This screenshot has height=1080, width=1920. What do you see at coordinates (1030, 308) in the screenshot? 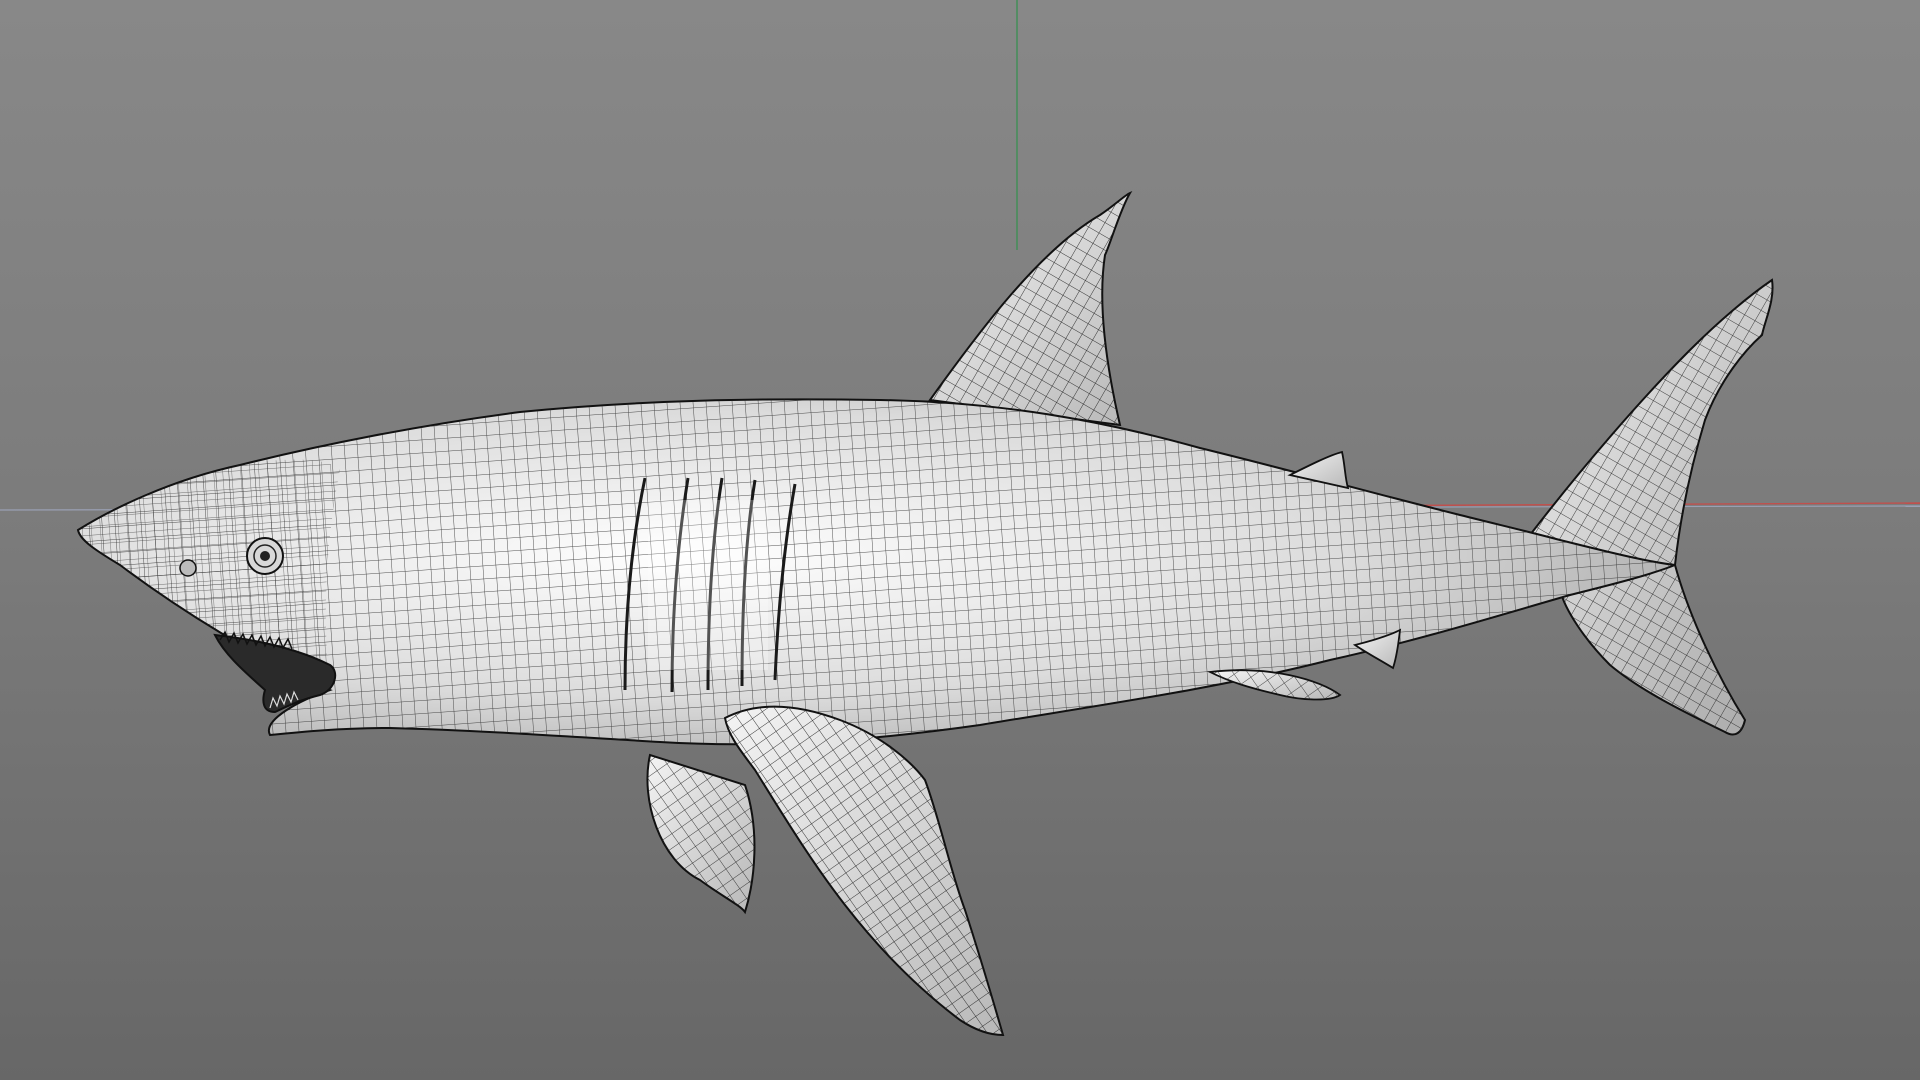
I see `dorsal-fin` at bounding box center [1030, 308].